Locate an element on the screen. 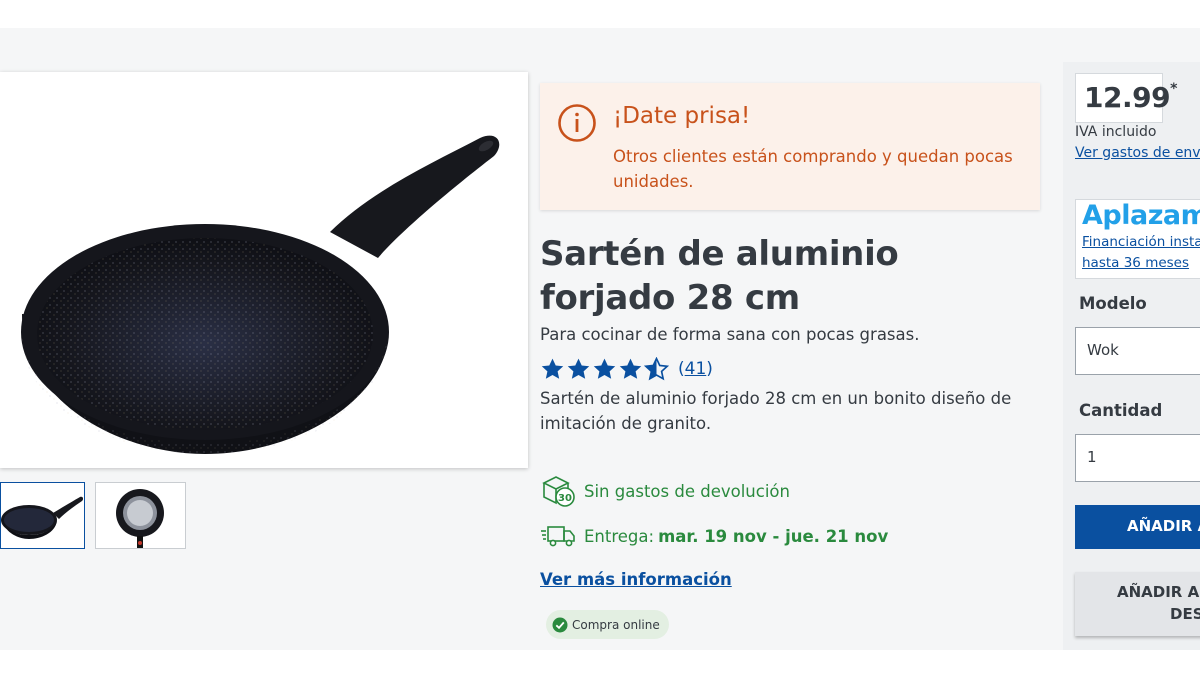 The height and width of the screenshot is (675, 1200). delivery-benefit: Entrega: mar. 19 nov - jue. 21 nov is located at coordinates (714, 536).